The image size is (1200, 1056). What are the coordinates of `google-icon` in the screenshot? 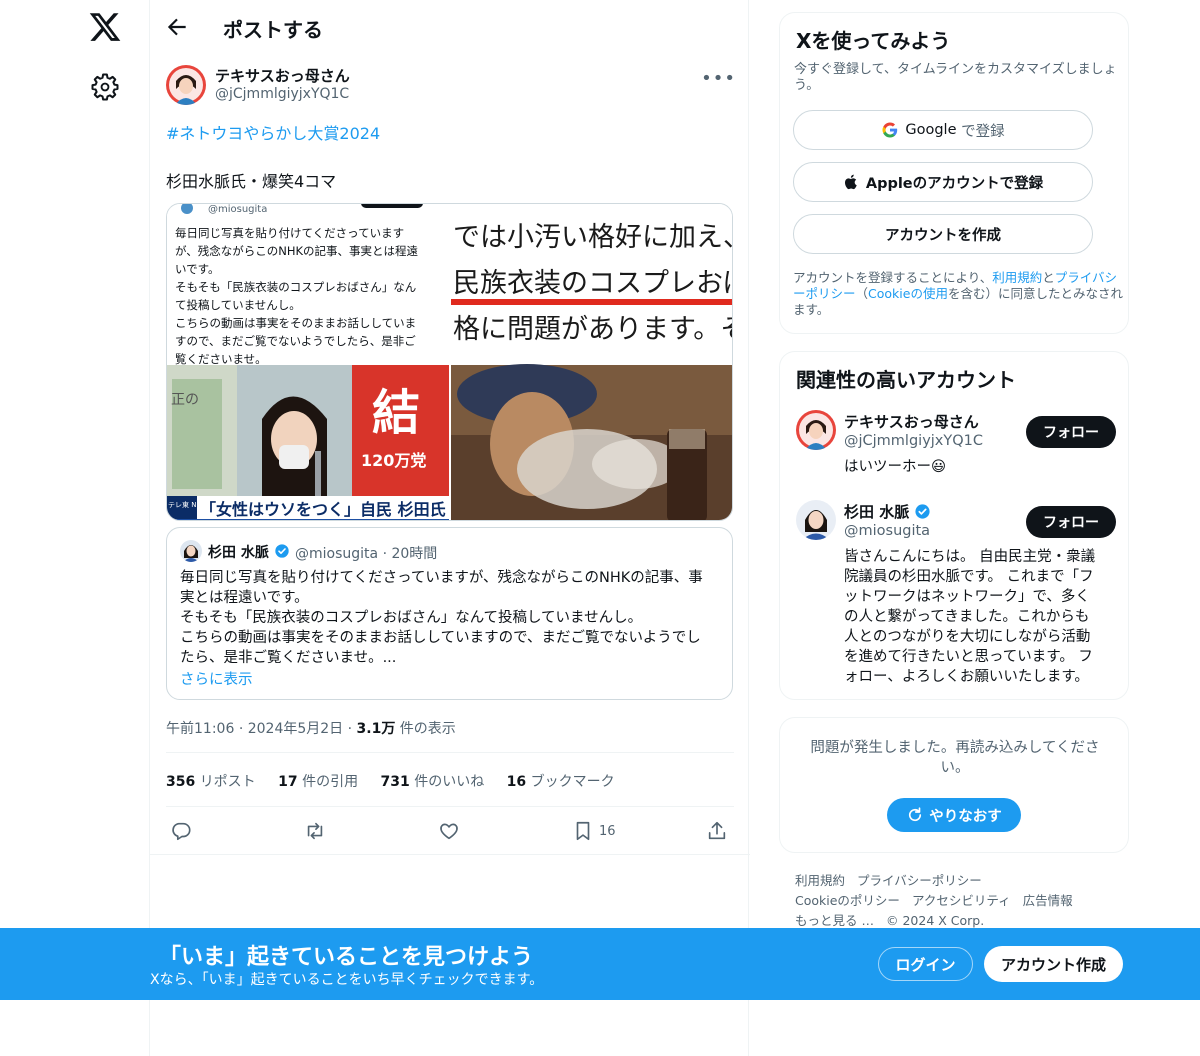 It's located at (890, 130).